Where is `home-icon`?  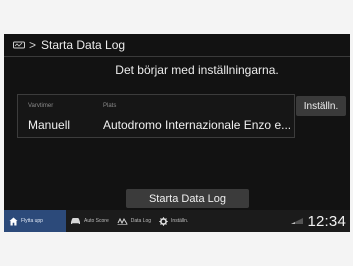
home-icon is located at coordinates (13, 221).